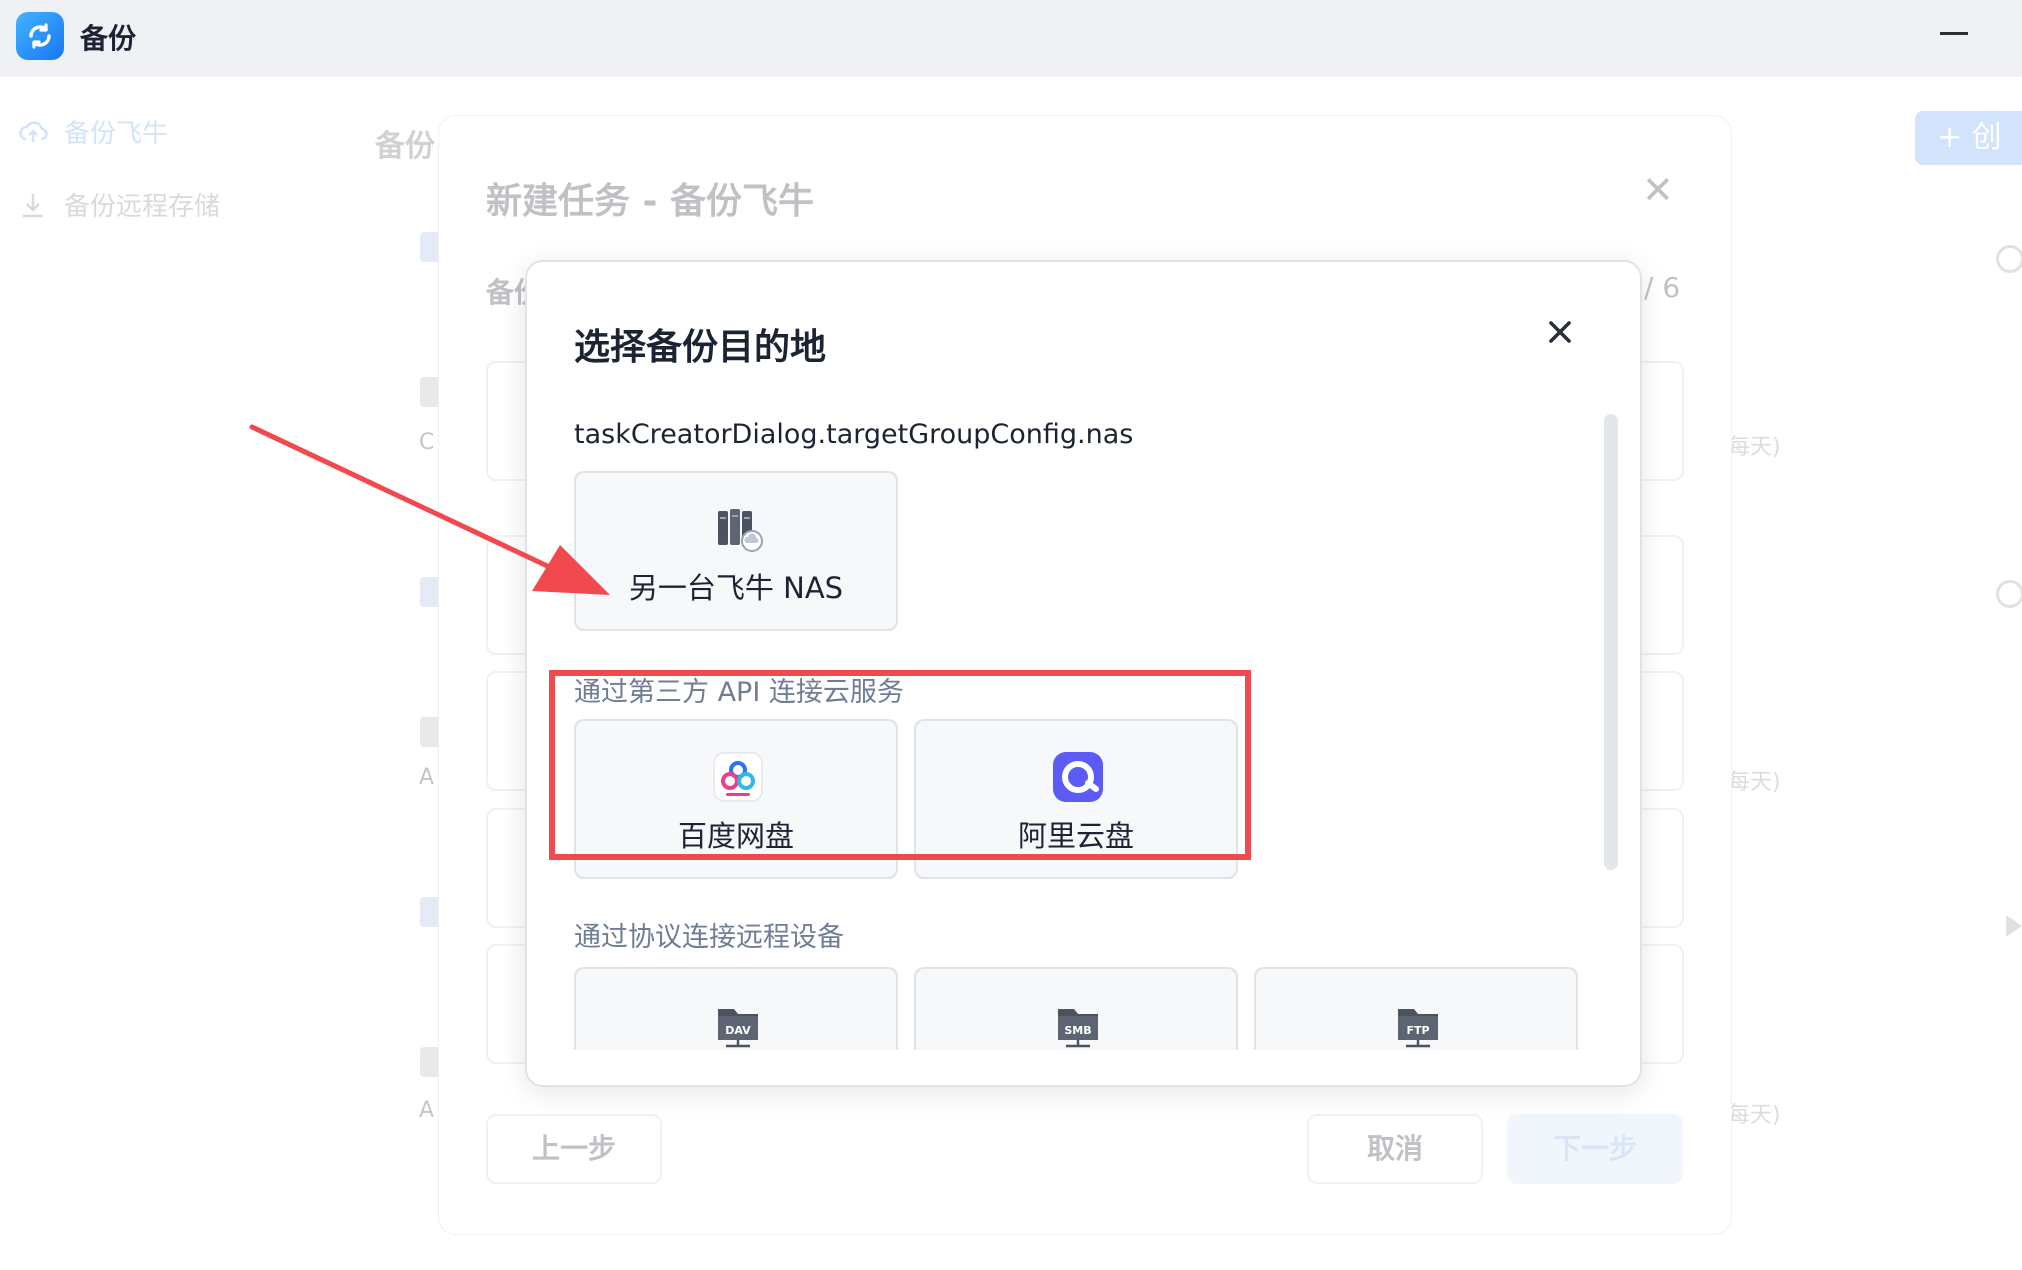 This screenshot has height=1270, width=2022. What do you see at coordinates (2014, 926) in the screenshot?
I see `play-icon` at bounding box center [2014, 926].